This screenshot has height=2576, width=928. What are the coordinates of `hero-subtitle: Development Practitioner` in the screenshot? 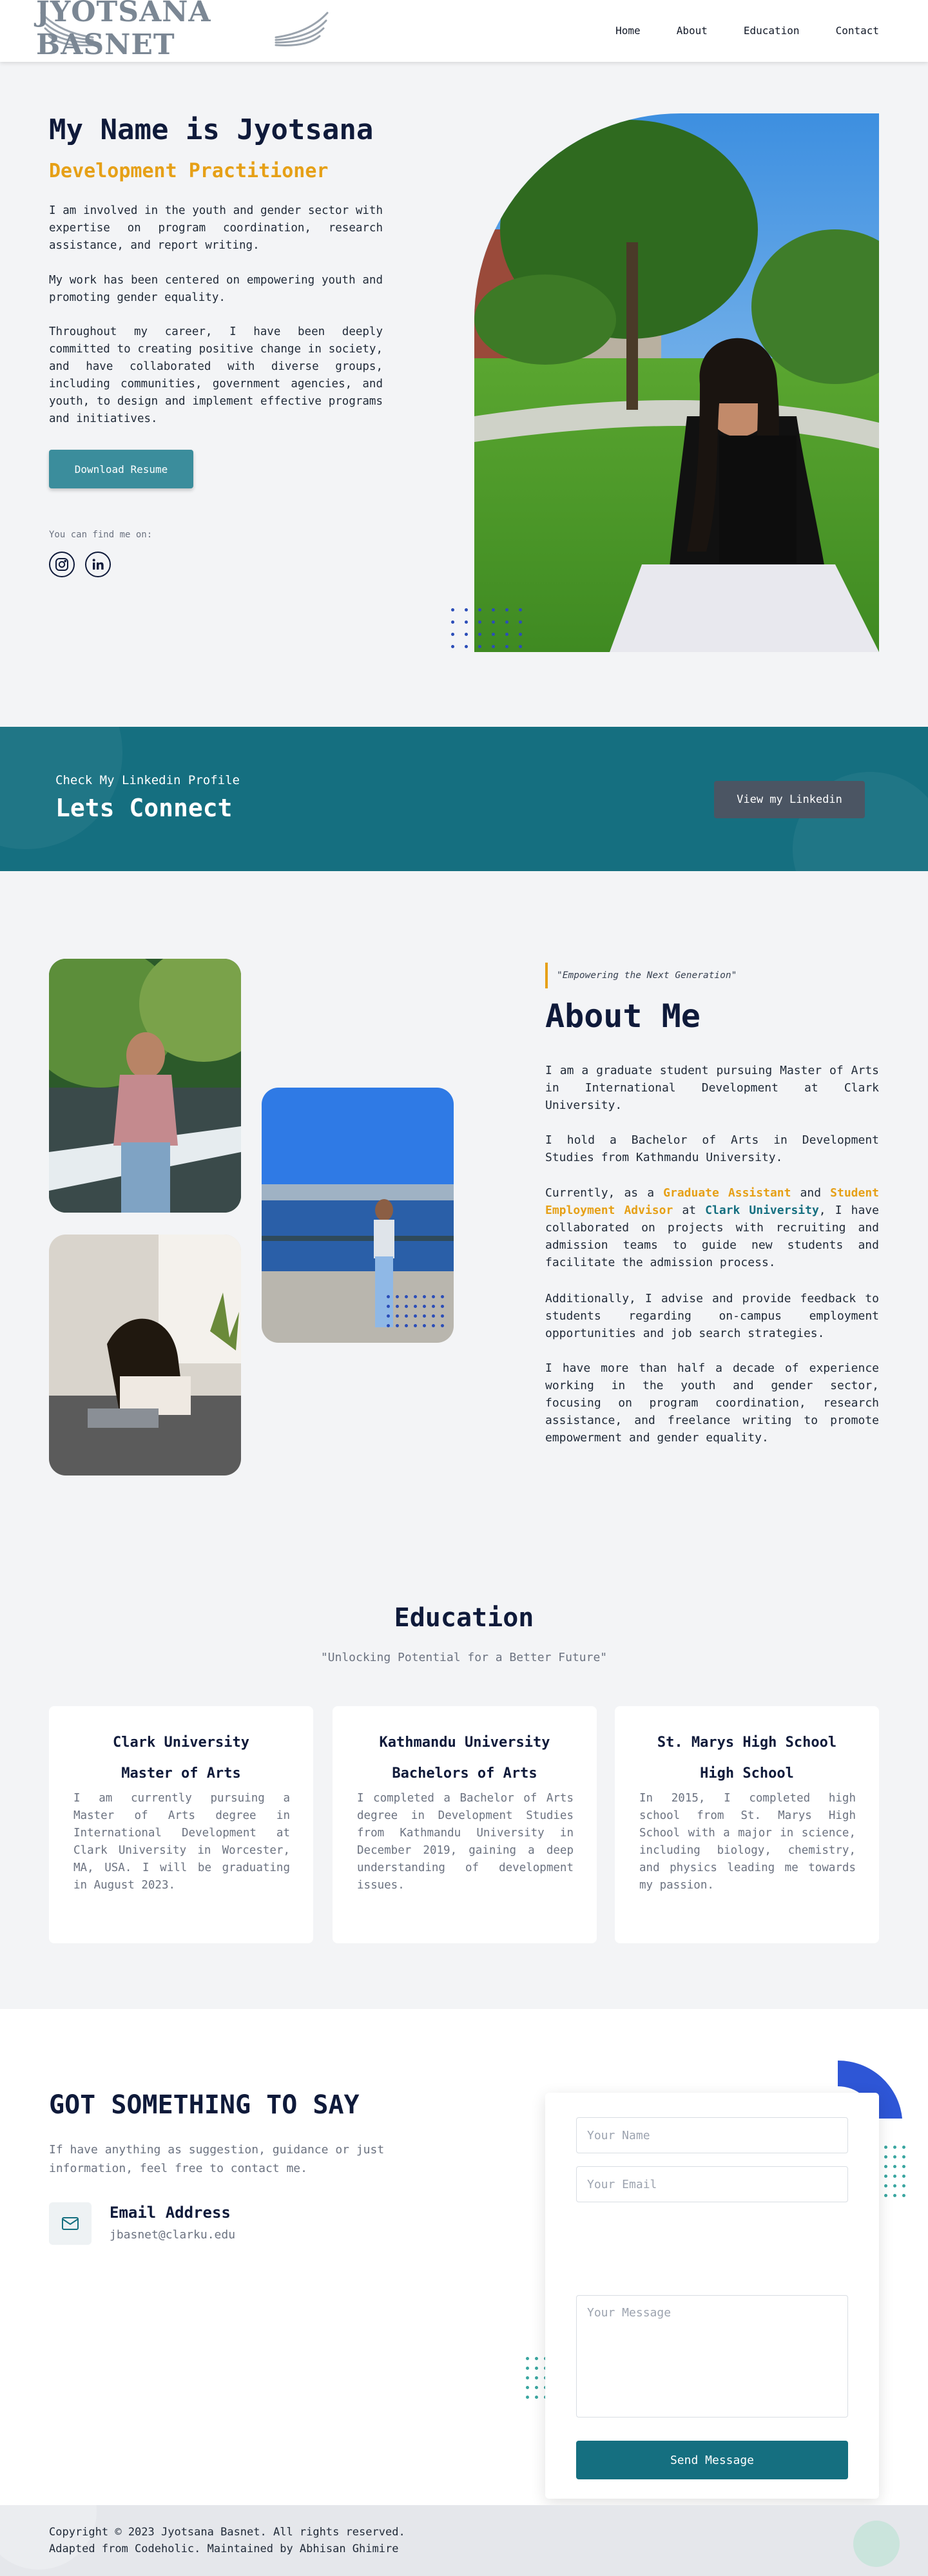 It's located at (189, 171).